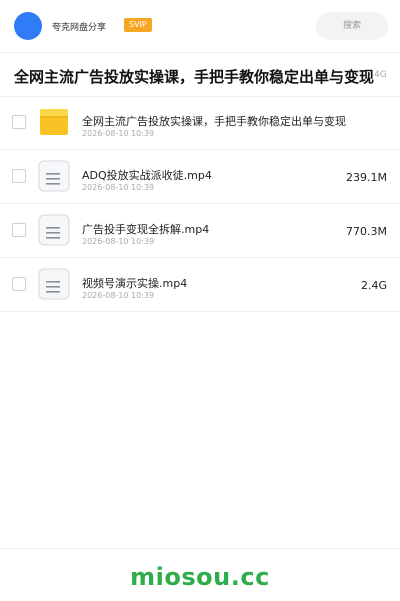 The image size is (400, 601). What do you see at coordinates (200, 285) in the screenshot?
I see `file-row: 视频号演示实操.mp4 2026-08-10 10:39 2.4G` at bounding box center [200, 285].